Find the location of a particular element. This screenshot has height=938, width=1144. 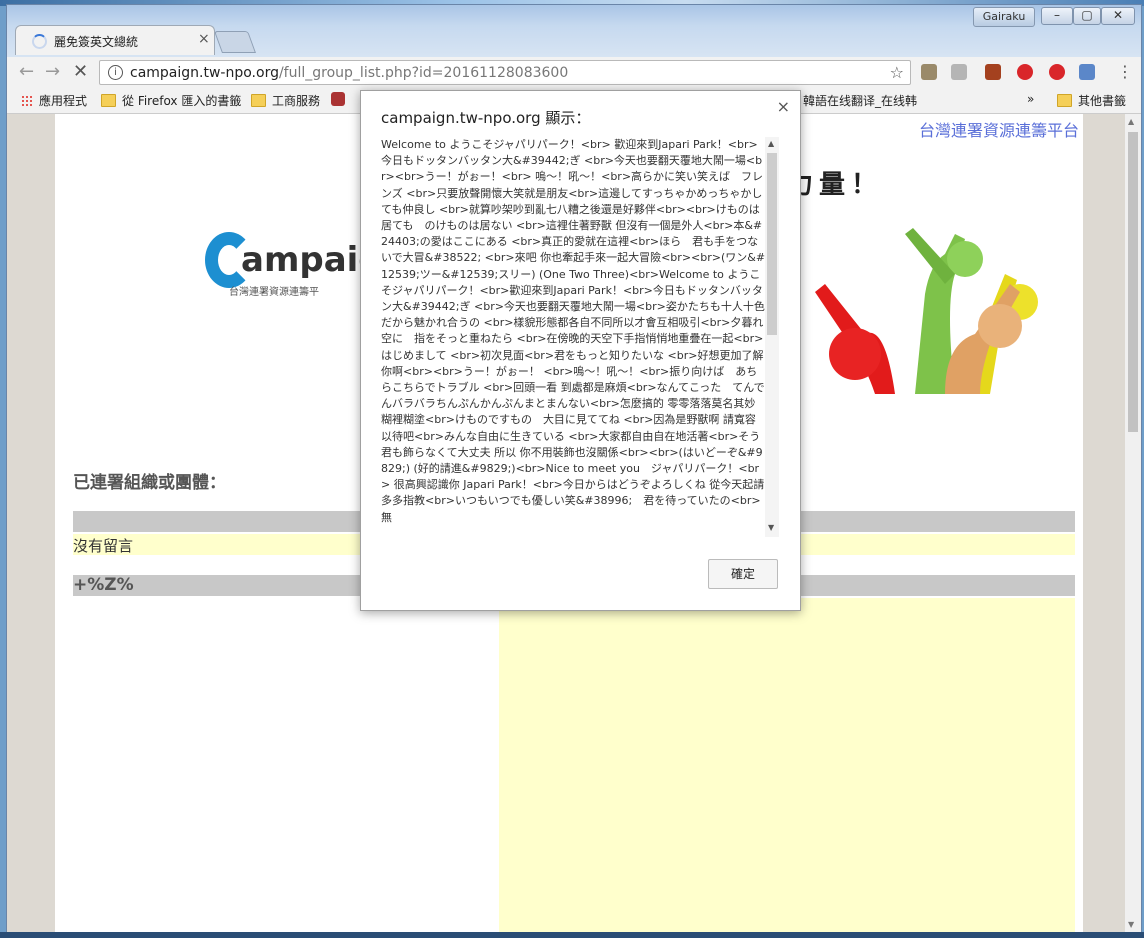

bookmark-firefox: 從 Firefox 匯入的書籤 is located at coordinates (171, 100).